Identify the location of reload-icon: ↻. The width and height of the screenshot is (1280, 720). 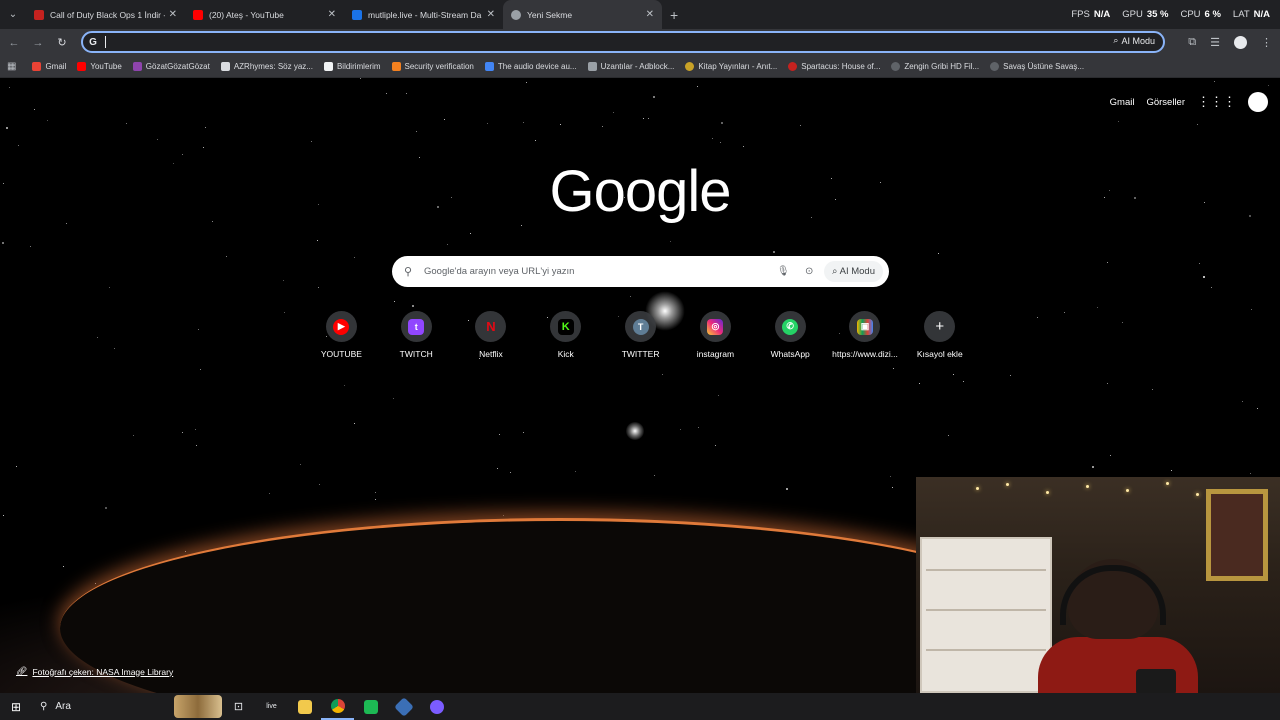
(62, 42).